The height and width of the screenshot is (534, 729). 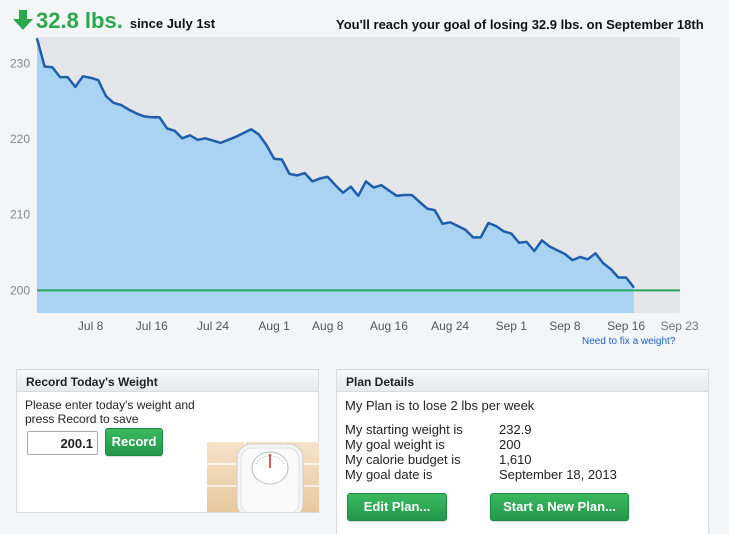 What do you see at coordinates (403, 459) in the screenshot?
I see `plan-row-label: My calorie budget is` at bounding box center [403, 459].